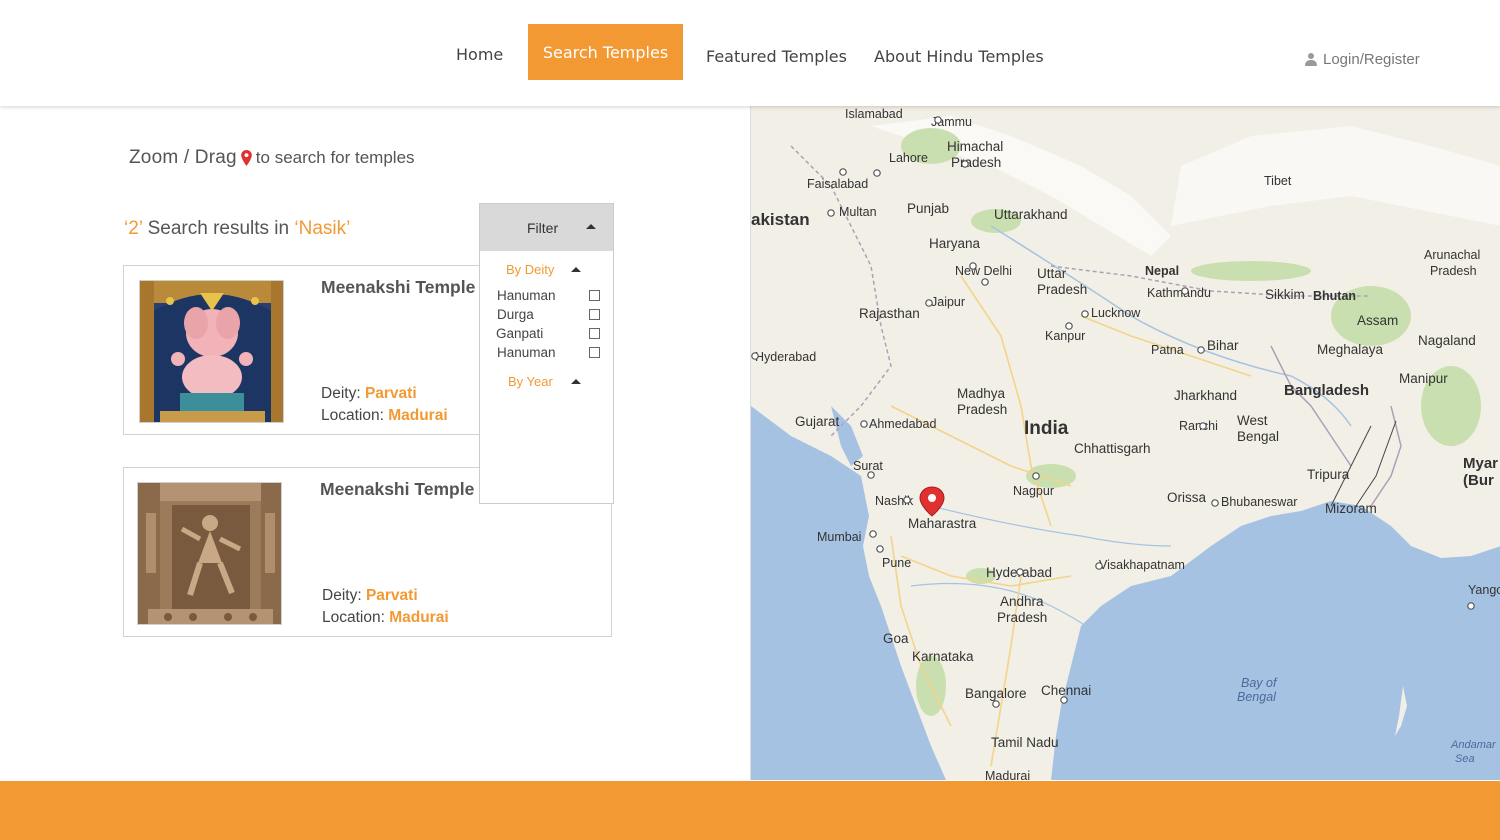 The width and height of the screenshot is (1500, 840). What do you see at coordinates (896, 563) in the screenshot?
I see `map-label: Pune` at bounding box center [896, 563].